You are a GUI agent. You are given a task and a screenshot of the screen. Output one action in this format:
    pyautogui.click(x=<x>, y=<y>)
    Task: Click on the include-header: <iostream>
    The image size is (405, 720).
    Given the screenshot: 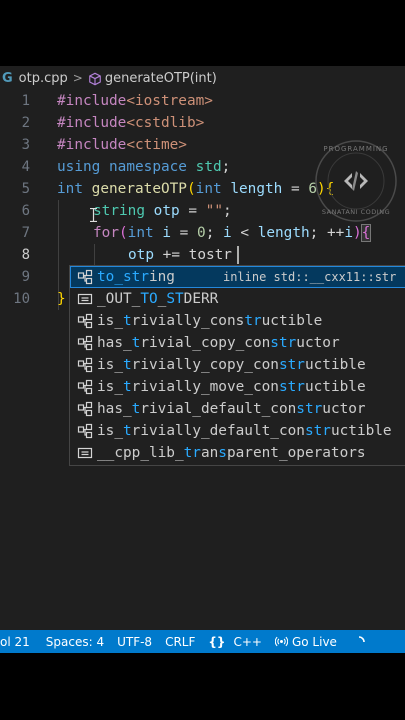 What is the action you would take?
    pyautogui.click(x=169, y=101)
    